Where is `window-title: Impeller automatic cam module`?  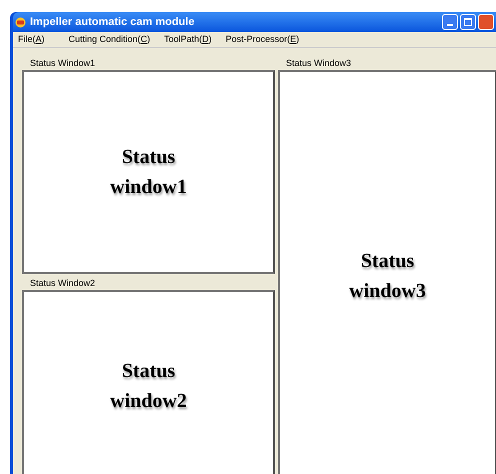 window-title: Impeller automatic cam module is located at coordinates (112, 22).